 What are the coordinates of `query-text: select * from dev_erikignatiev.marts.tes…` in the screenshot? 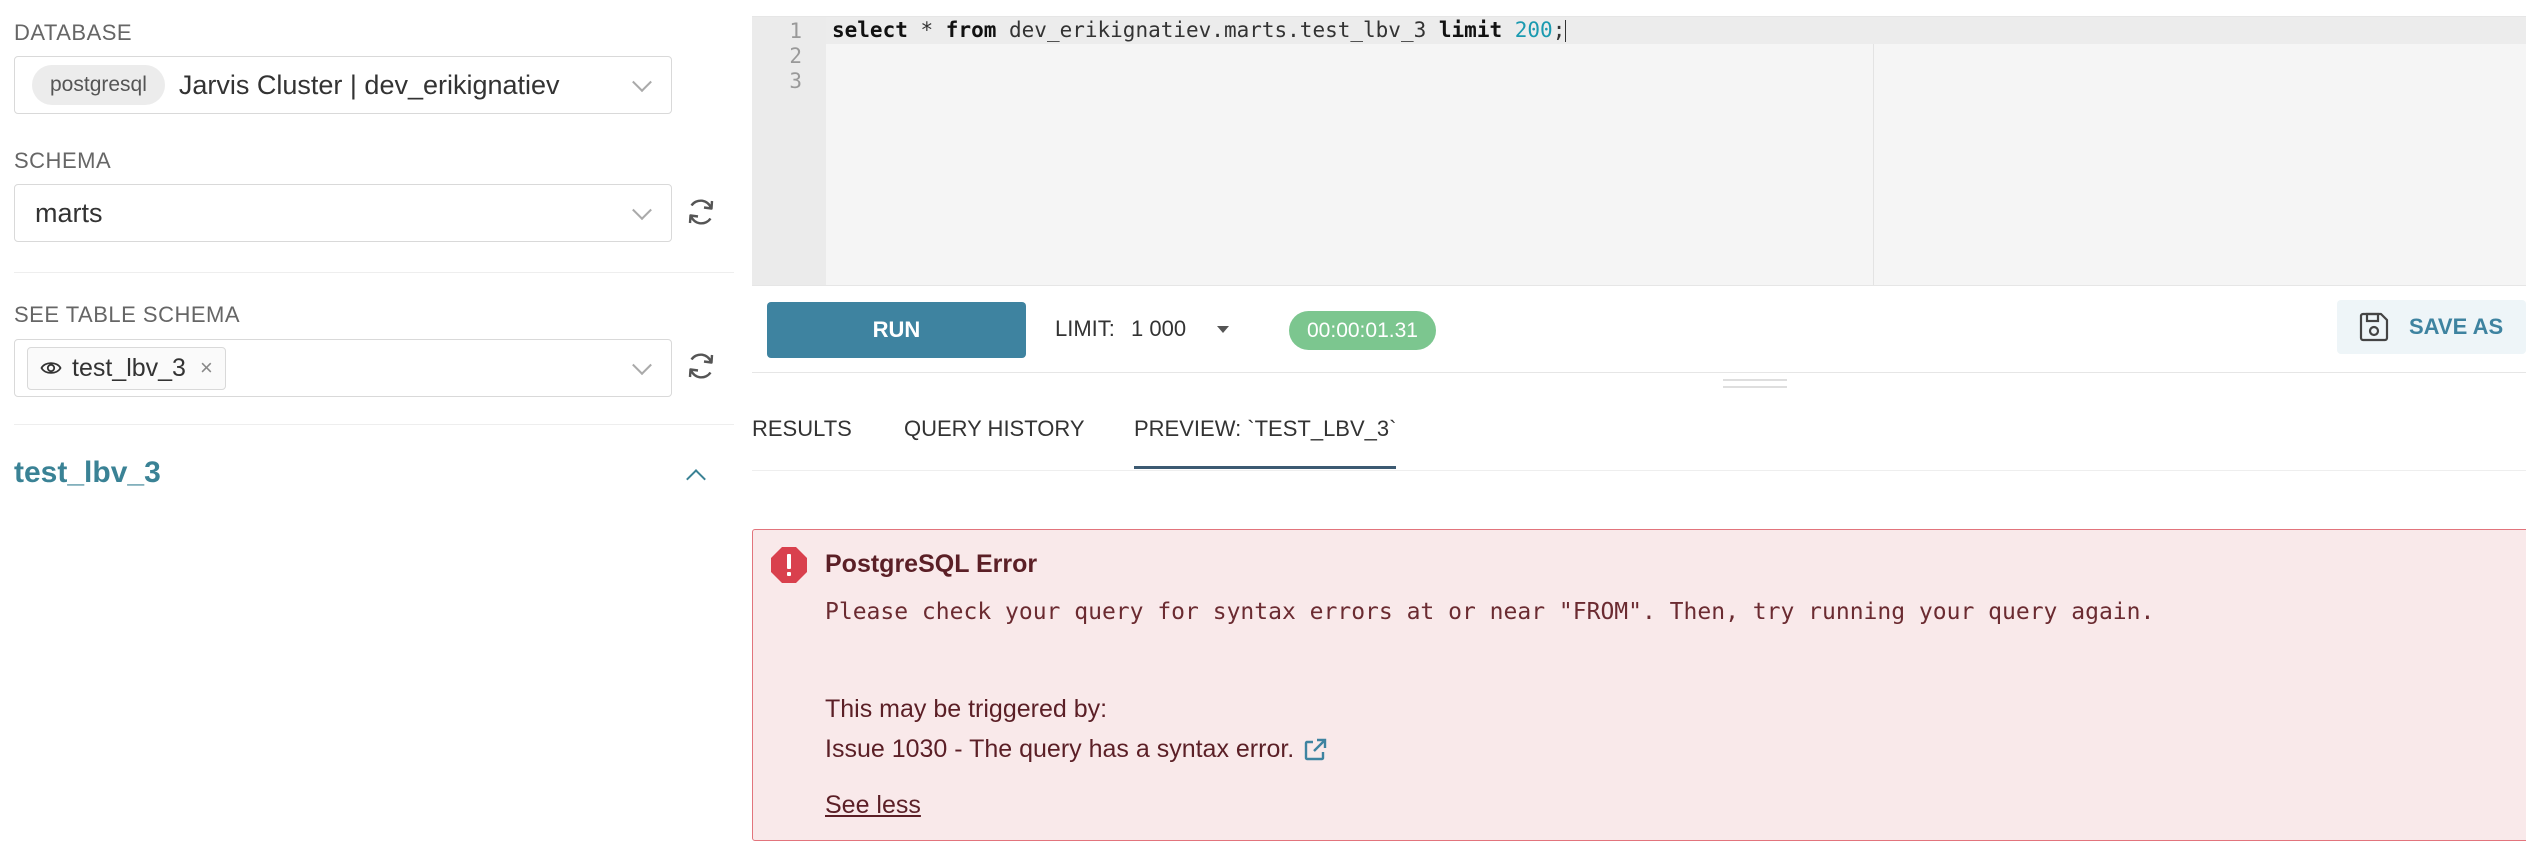 It's located at (1199, 30).